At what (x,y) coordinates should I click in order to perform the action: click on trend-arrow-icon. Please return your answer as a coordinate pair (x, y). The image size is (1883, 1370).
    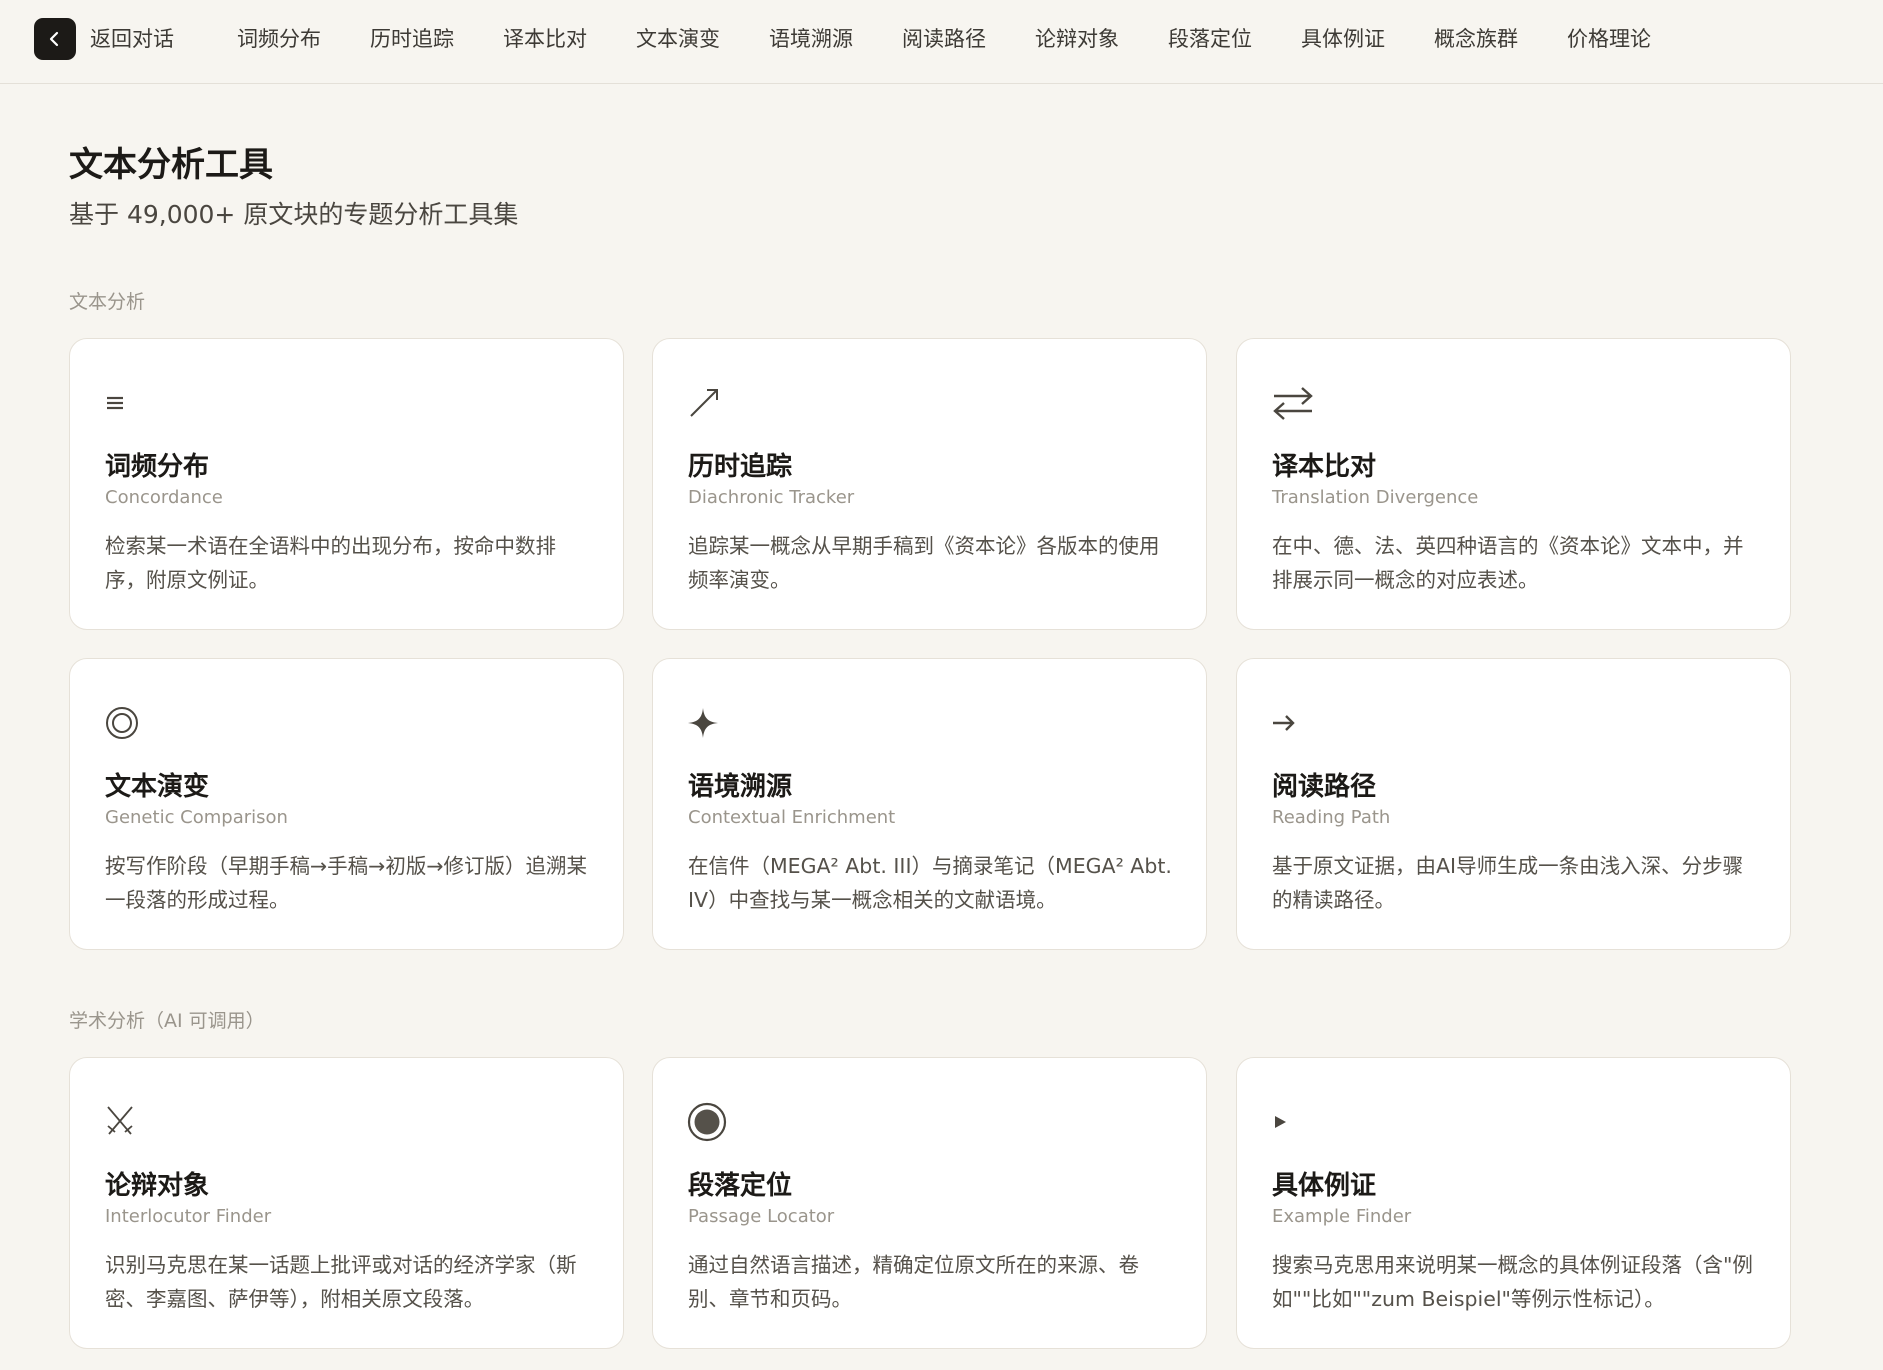
    Looking at the image, I should click on (709, 403).